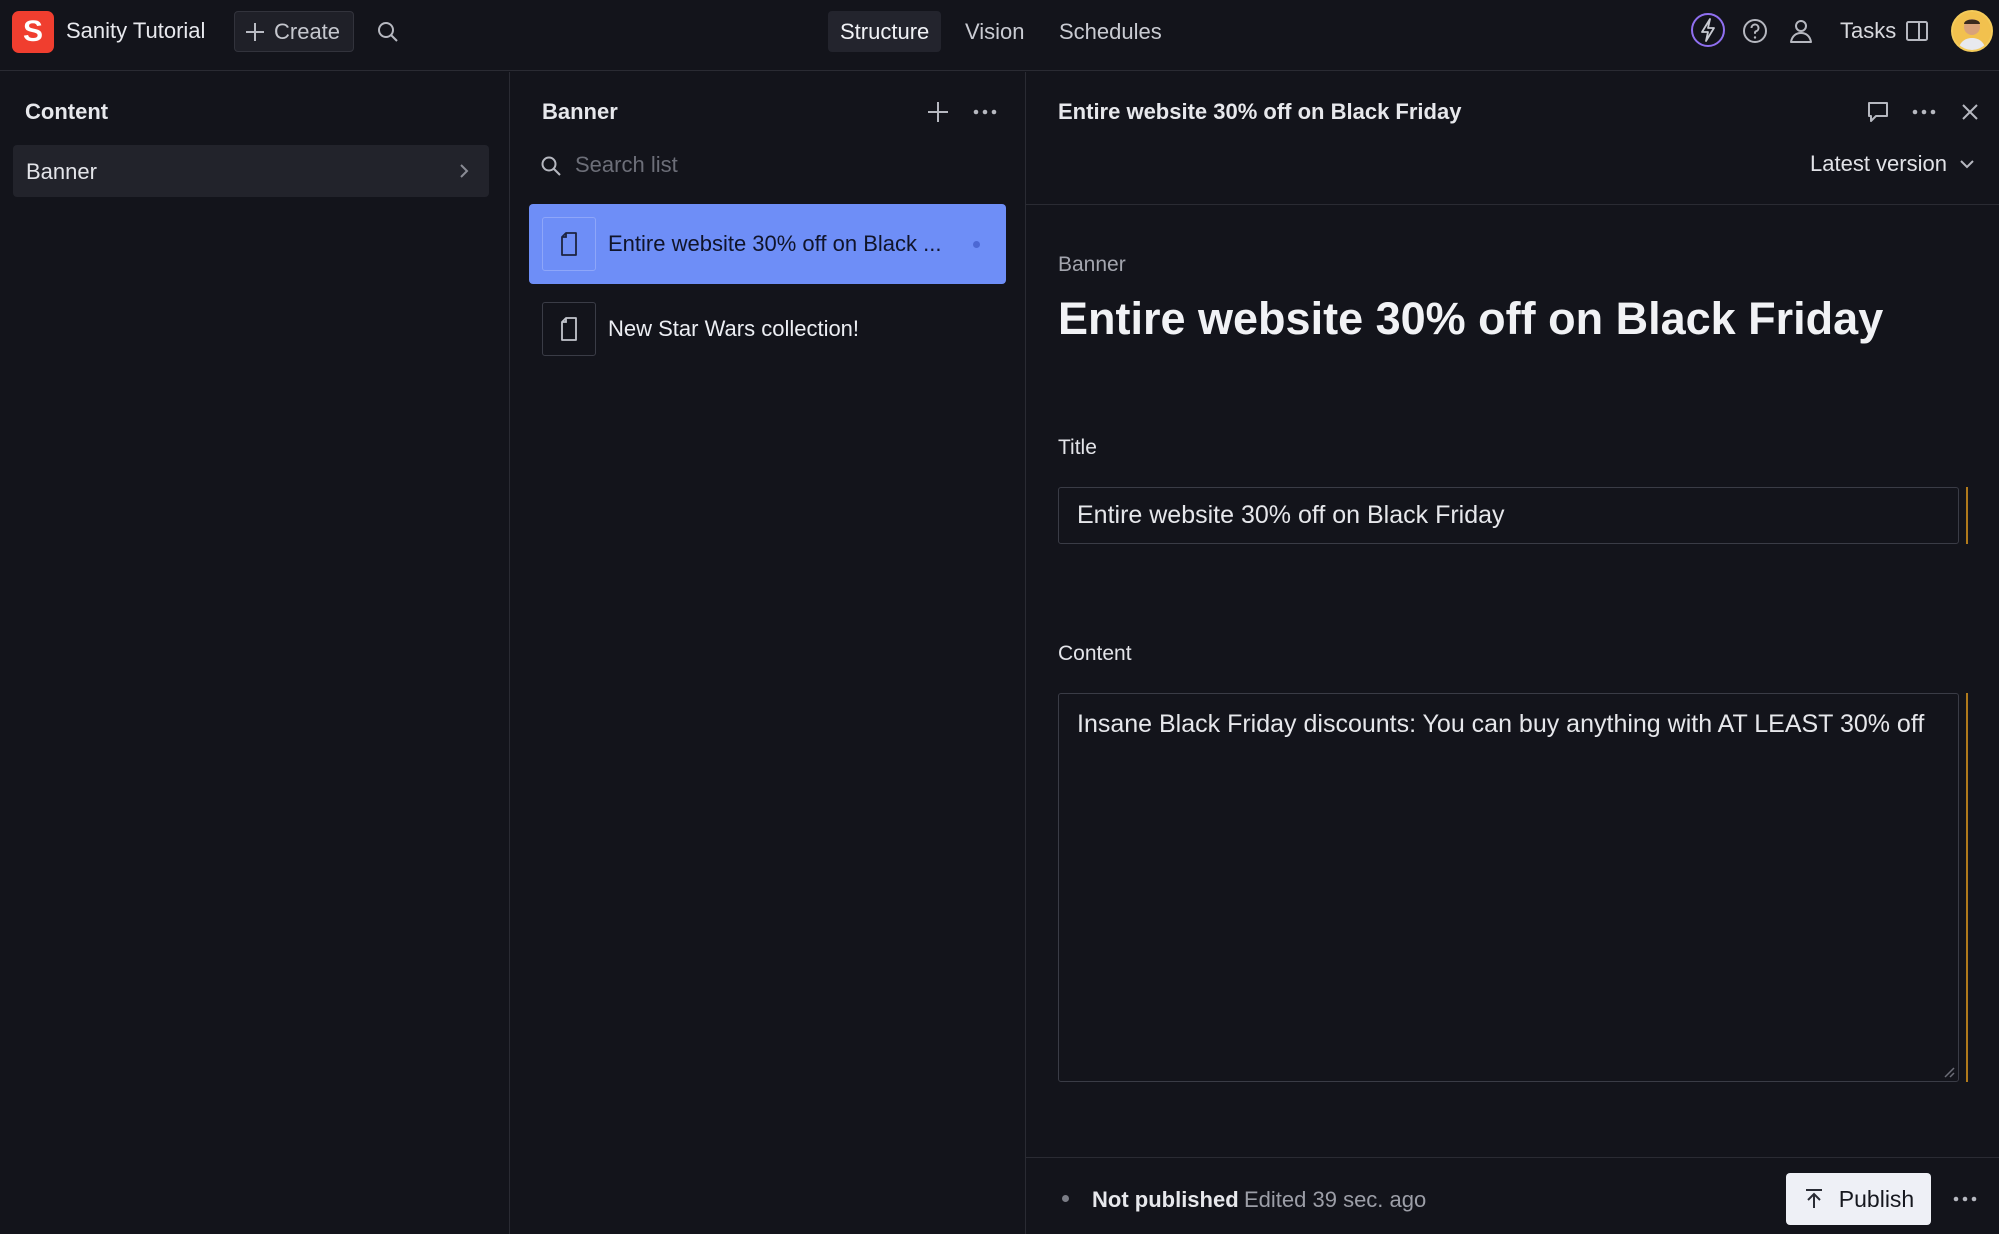 The height and width of the screenshot is (1234, 1999). Describe the element at coordinates (1260, 111) in the screenshot. I see `document-header-title: Entire website 30% off on Black Friday` at that location.